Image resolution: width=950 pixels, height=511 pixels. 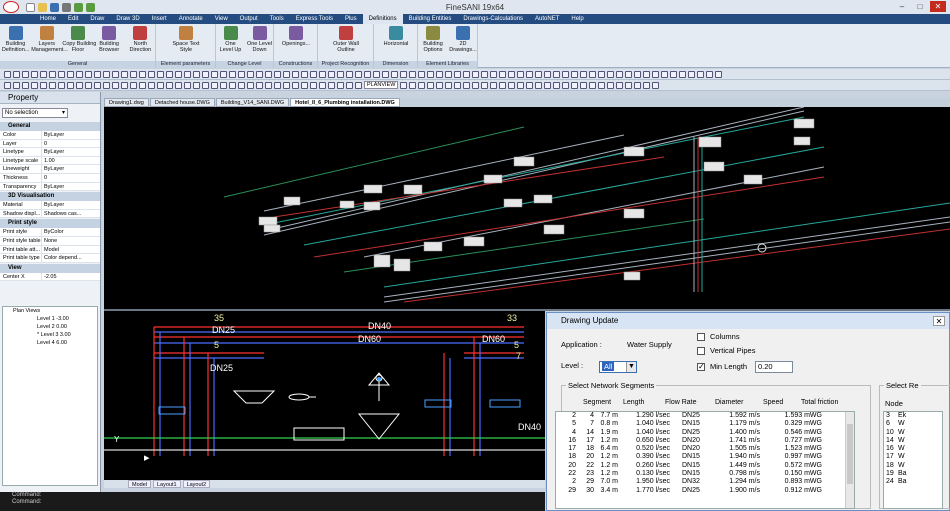 I want to click on segment-header-flow-rate: Flow Rate, so click(x=681, y=402).